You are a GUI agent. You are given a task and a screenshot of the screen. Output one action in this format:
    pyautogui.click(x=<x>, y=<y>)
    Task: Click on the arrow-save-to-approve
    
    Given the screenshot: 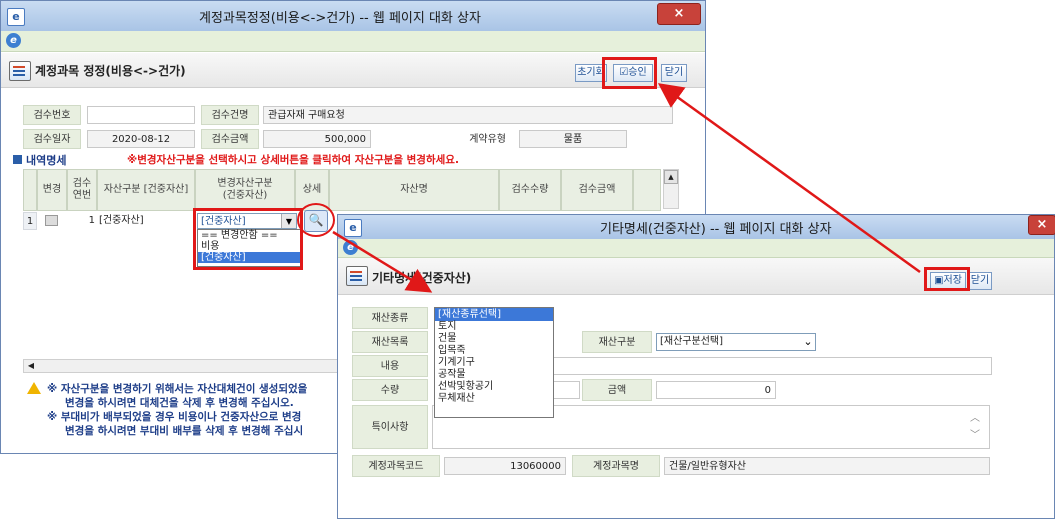 What is the action you would take?
    pyautogui.click(x=789, y=178)
    